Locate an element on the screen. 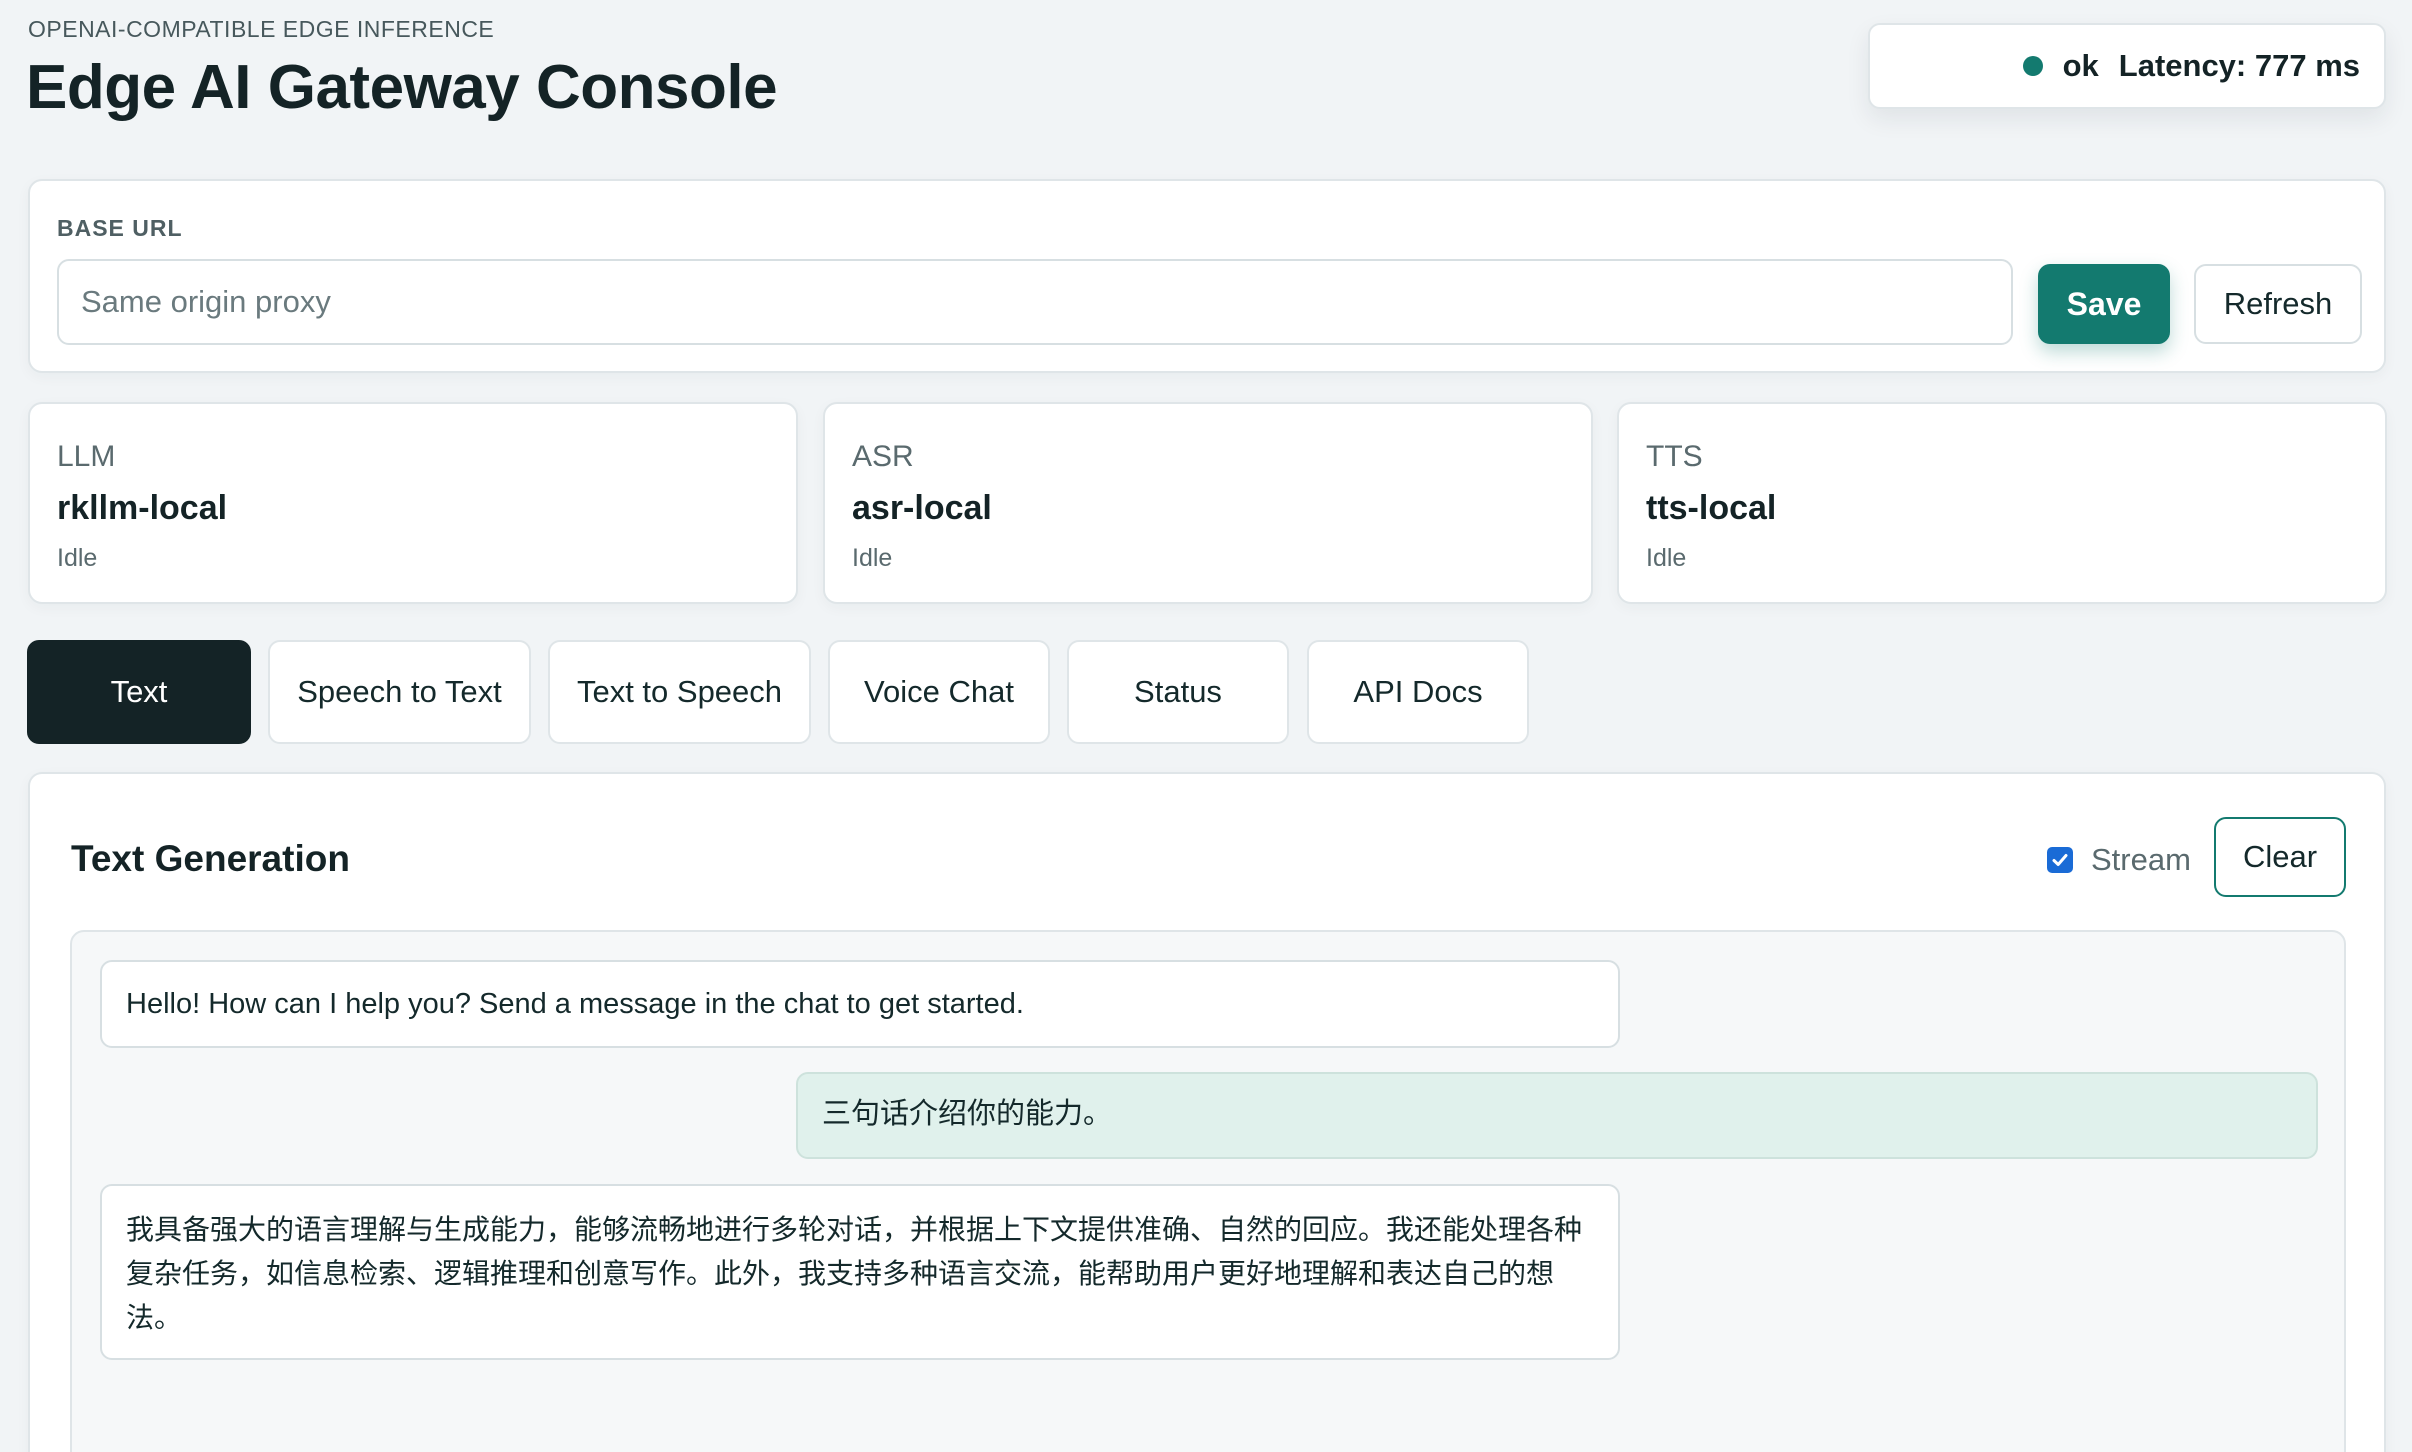 The height and width of the screenshot is (1452, 2412). model-name: tts-local is located at coordinates (1711, 508).